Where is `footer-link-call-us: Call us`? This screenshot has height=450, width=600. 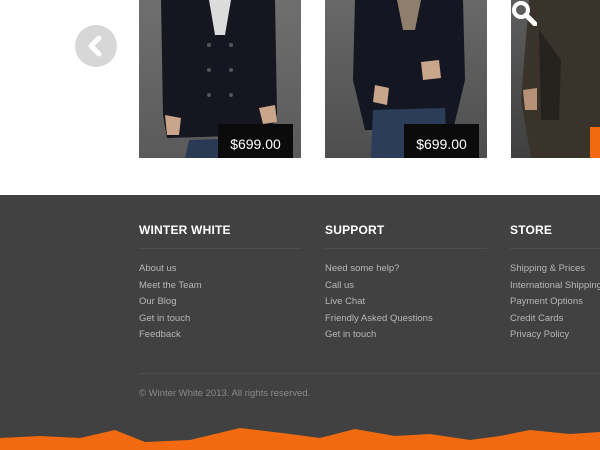
footer-link-call-us: Call us is located at coordinates (406, 286).